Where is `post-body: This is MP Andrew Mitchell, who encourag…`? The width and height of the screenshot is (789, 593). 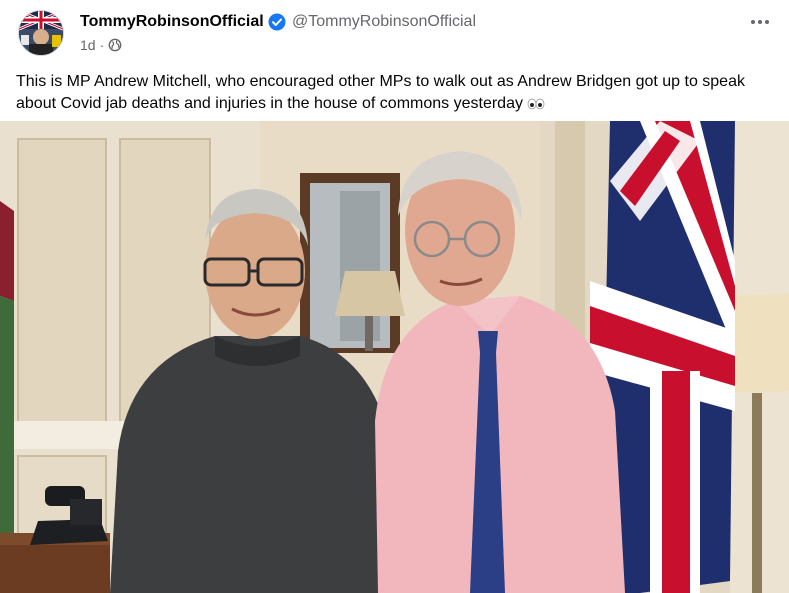 post-body: This is MP Andrew Mitchell, who encourag… is located at coordinates (396, 93).